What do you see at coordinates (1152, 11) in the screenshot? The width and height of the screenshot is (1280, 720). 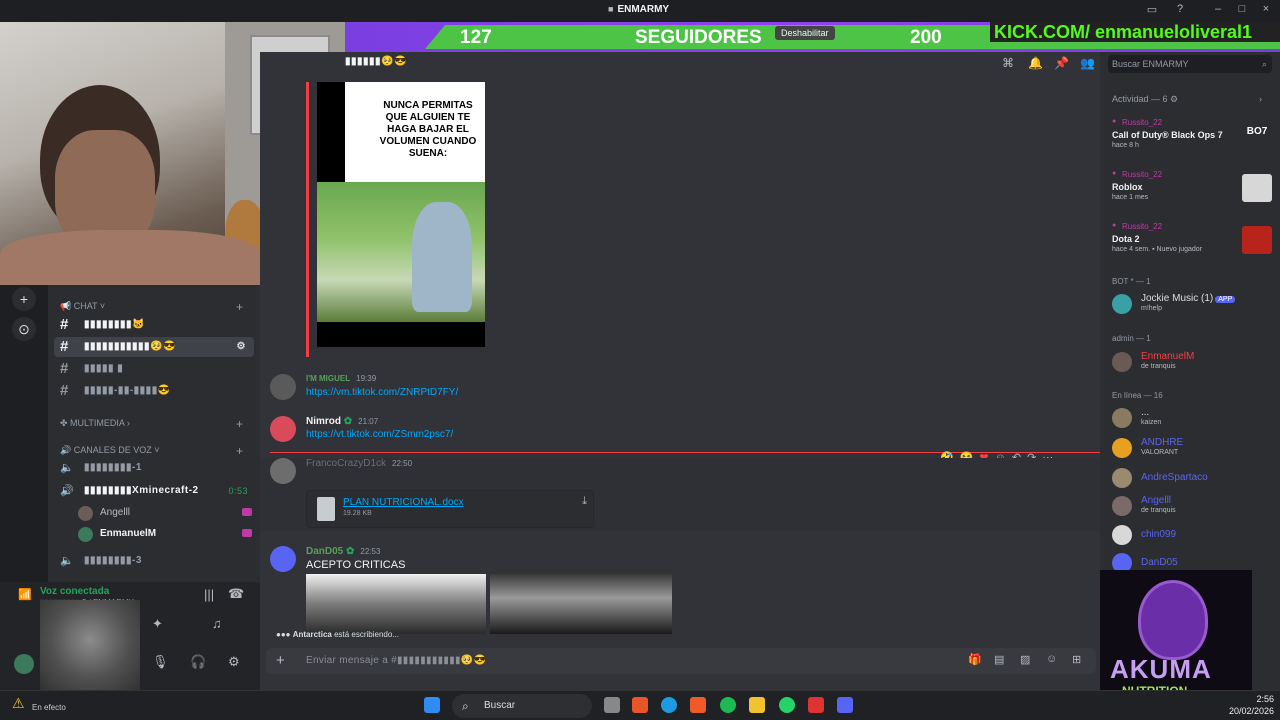 I see `monitor-icon: ▭` at bounding box center [1152, 11].